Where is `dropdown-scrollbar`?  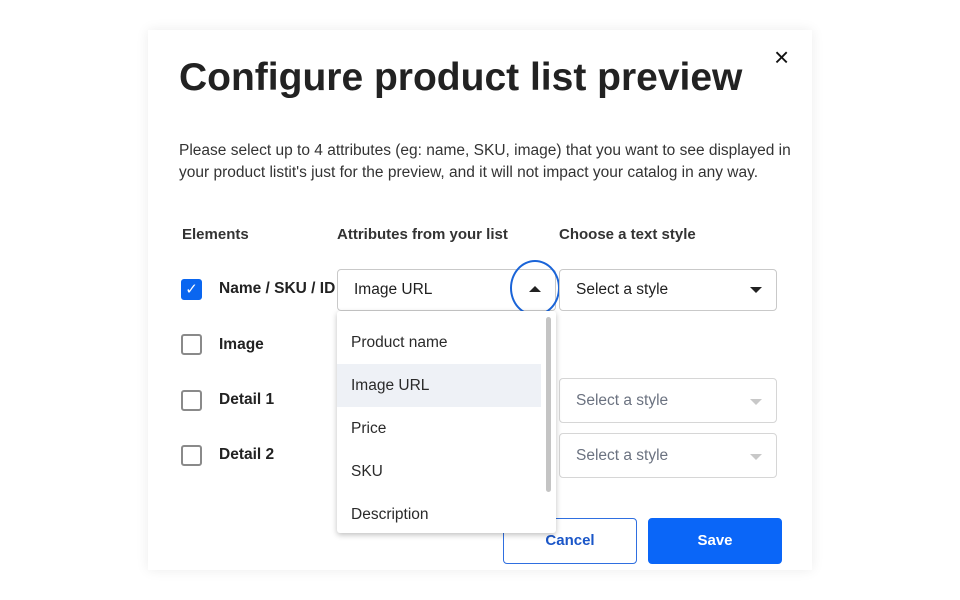
dropdown-scrollbar is located at coordinates (548, 404).